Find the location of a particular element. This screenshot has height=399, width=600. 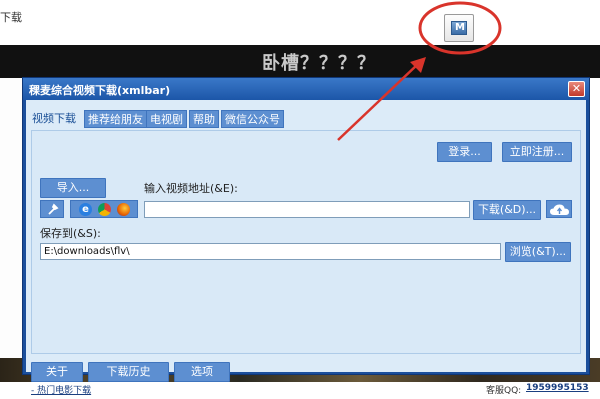

save-path-input: E:\downloads\flv\ is located at coordinates (270, 251).